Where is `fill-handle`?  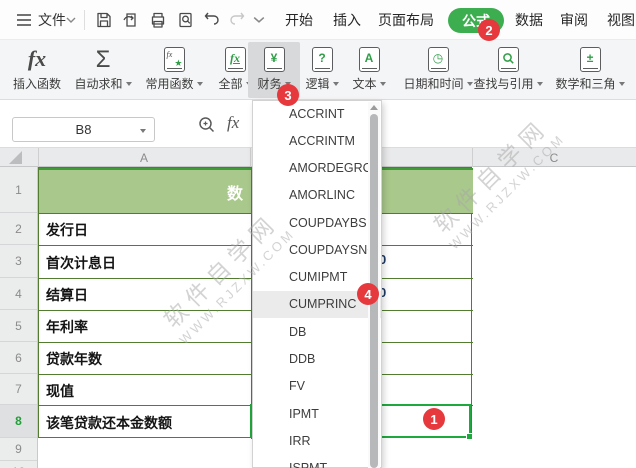 fill-handle is located at coordinates (469, 436).